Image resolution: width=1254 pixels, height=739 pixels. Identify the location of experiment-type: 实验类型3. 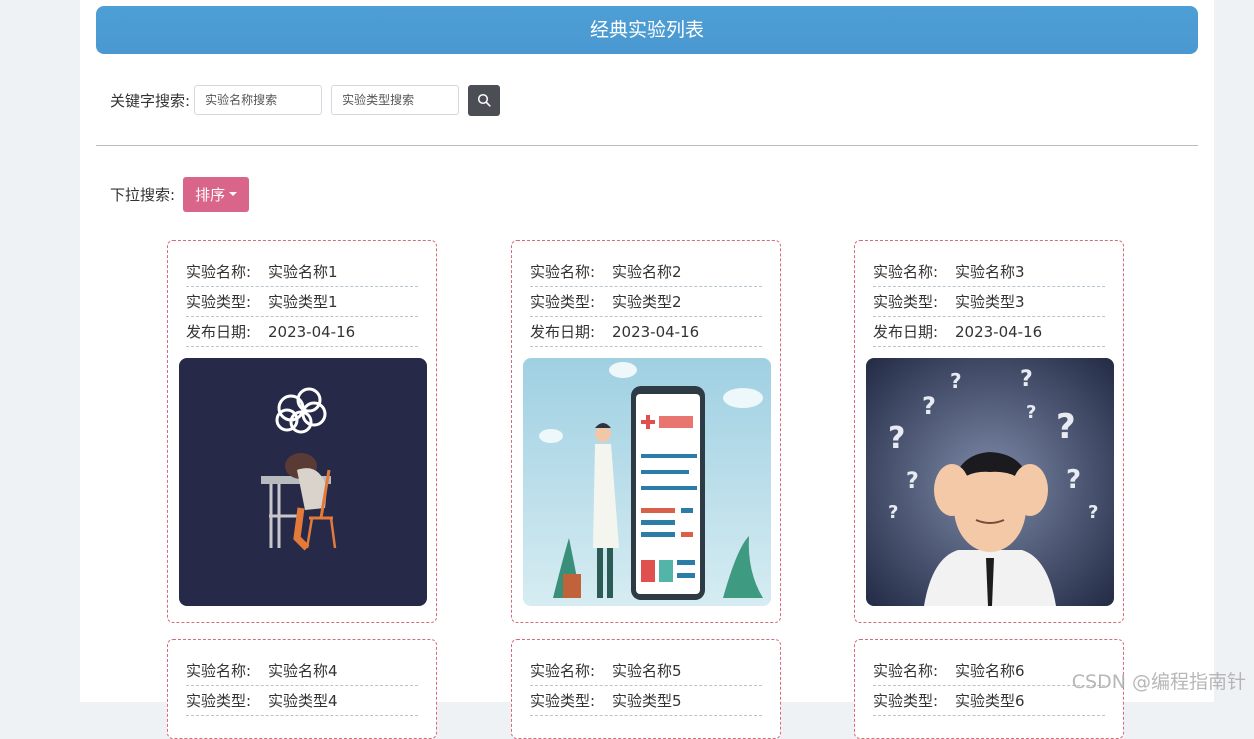
(990, 302).